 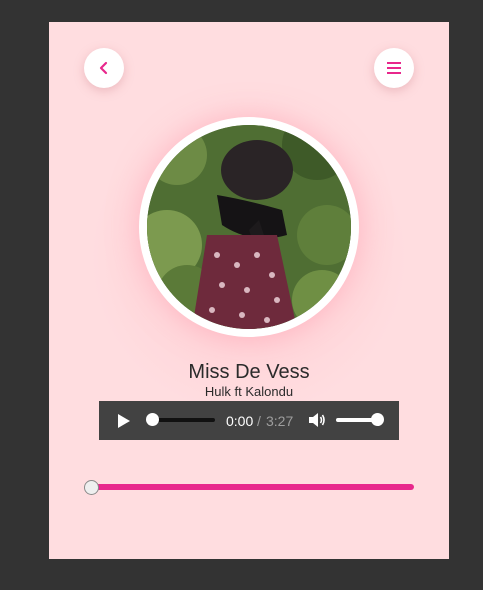 I want to click on album-art, so click(x=249, y=227).